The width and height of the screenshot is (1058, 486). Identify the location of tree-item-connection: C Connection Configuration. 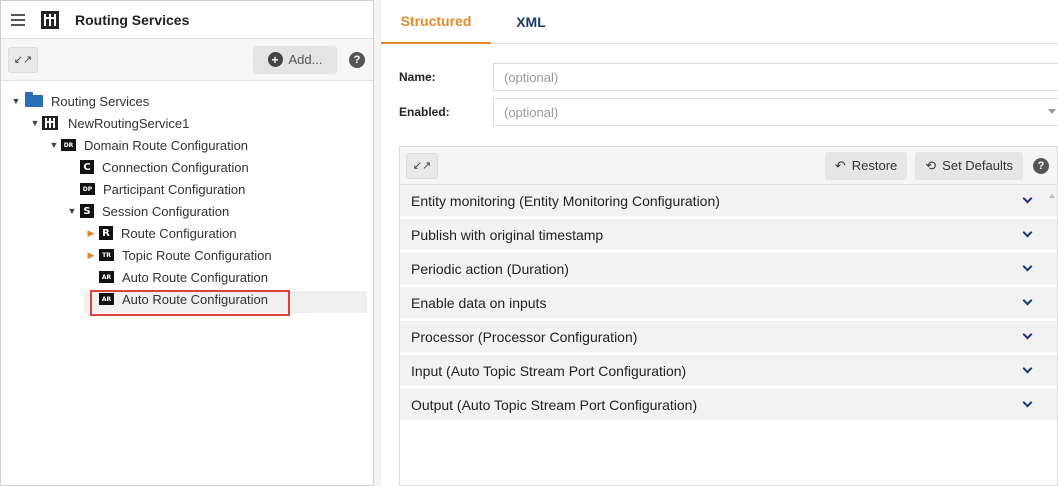
(187, 167).